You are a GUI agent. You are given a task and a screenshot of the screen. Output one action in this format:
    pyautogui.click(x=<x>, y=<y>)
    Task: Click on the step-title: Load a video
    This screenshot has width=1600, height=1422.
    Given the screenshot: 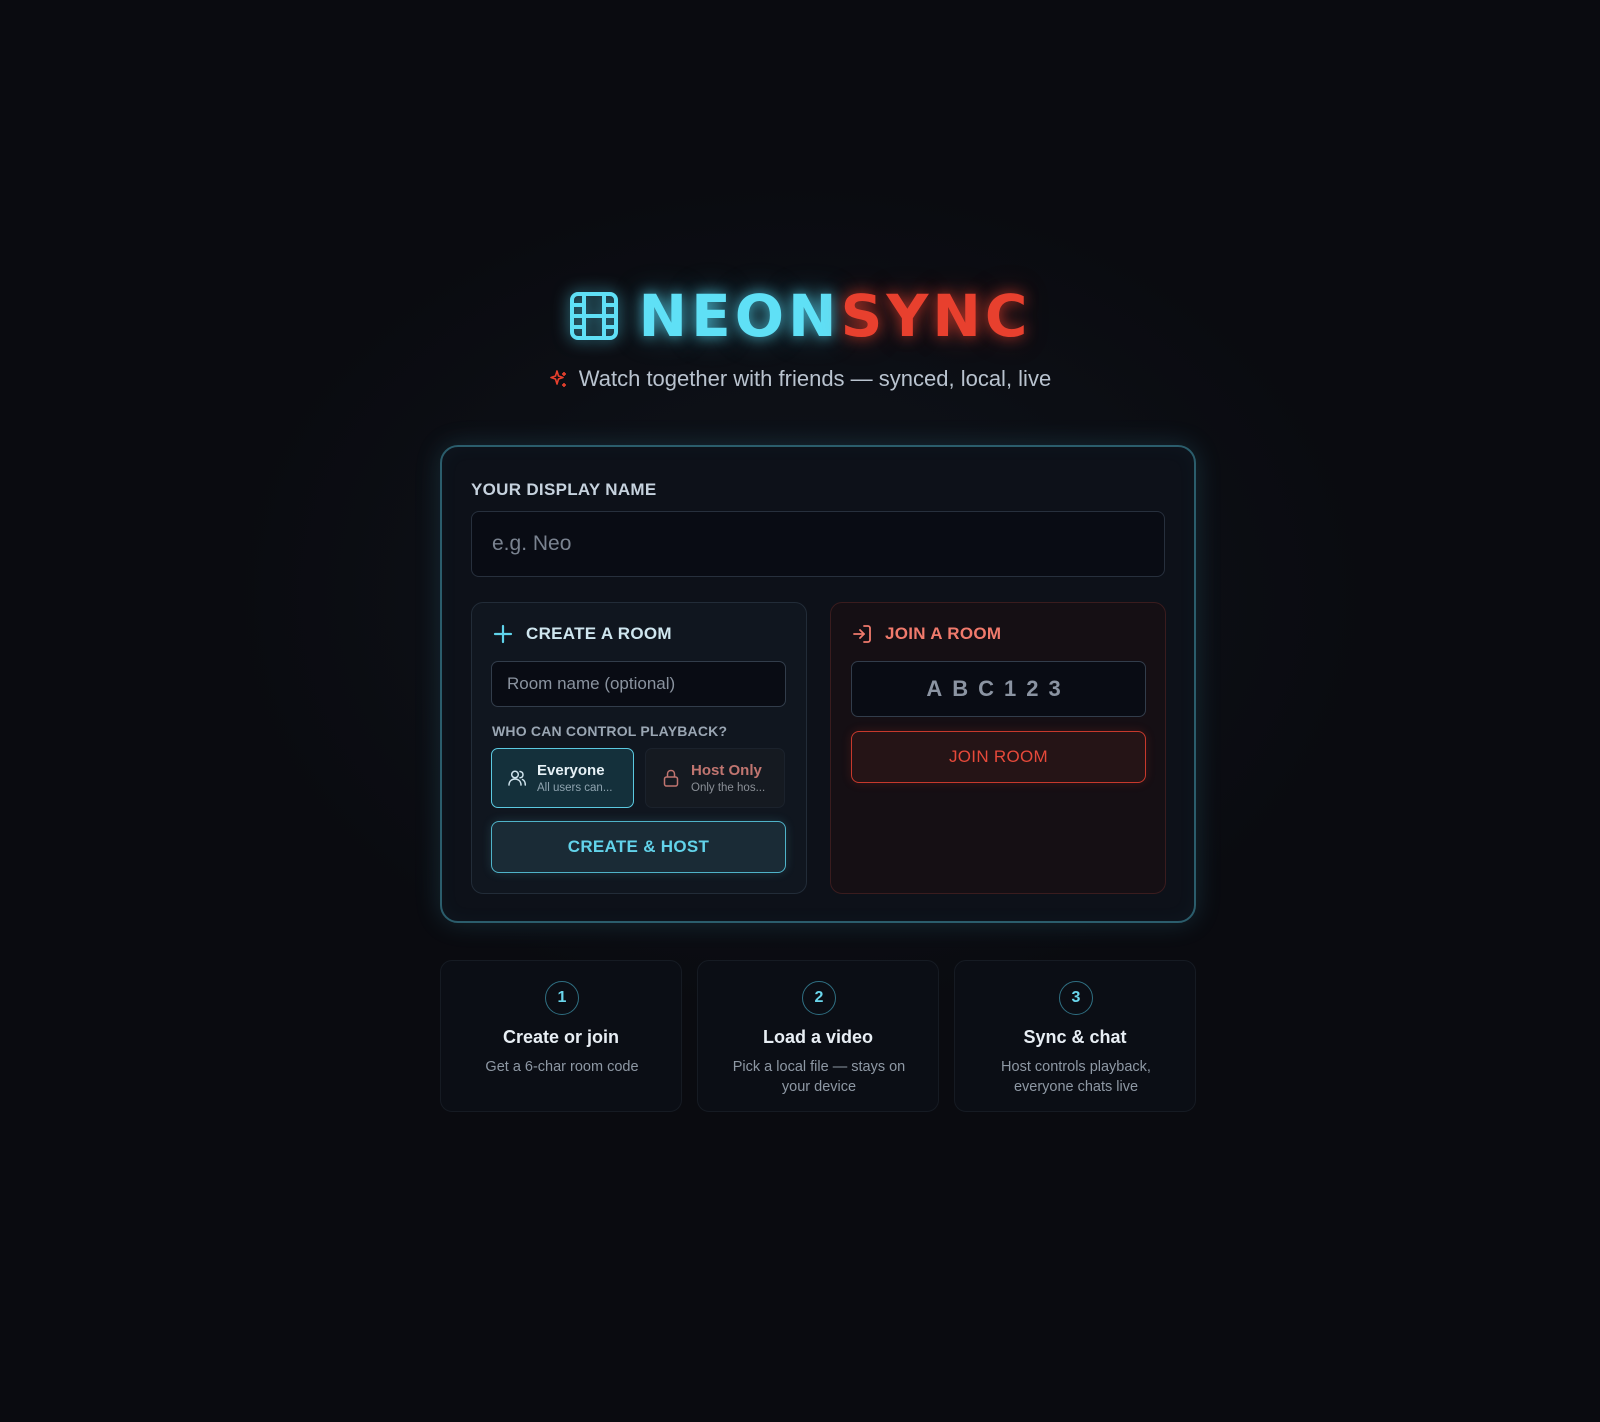 What is the action you would take?
    pyautogui.click(x=818, y=1037)
    